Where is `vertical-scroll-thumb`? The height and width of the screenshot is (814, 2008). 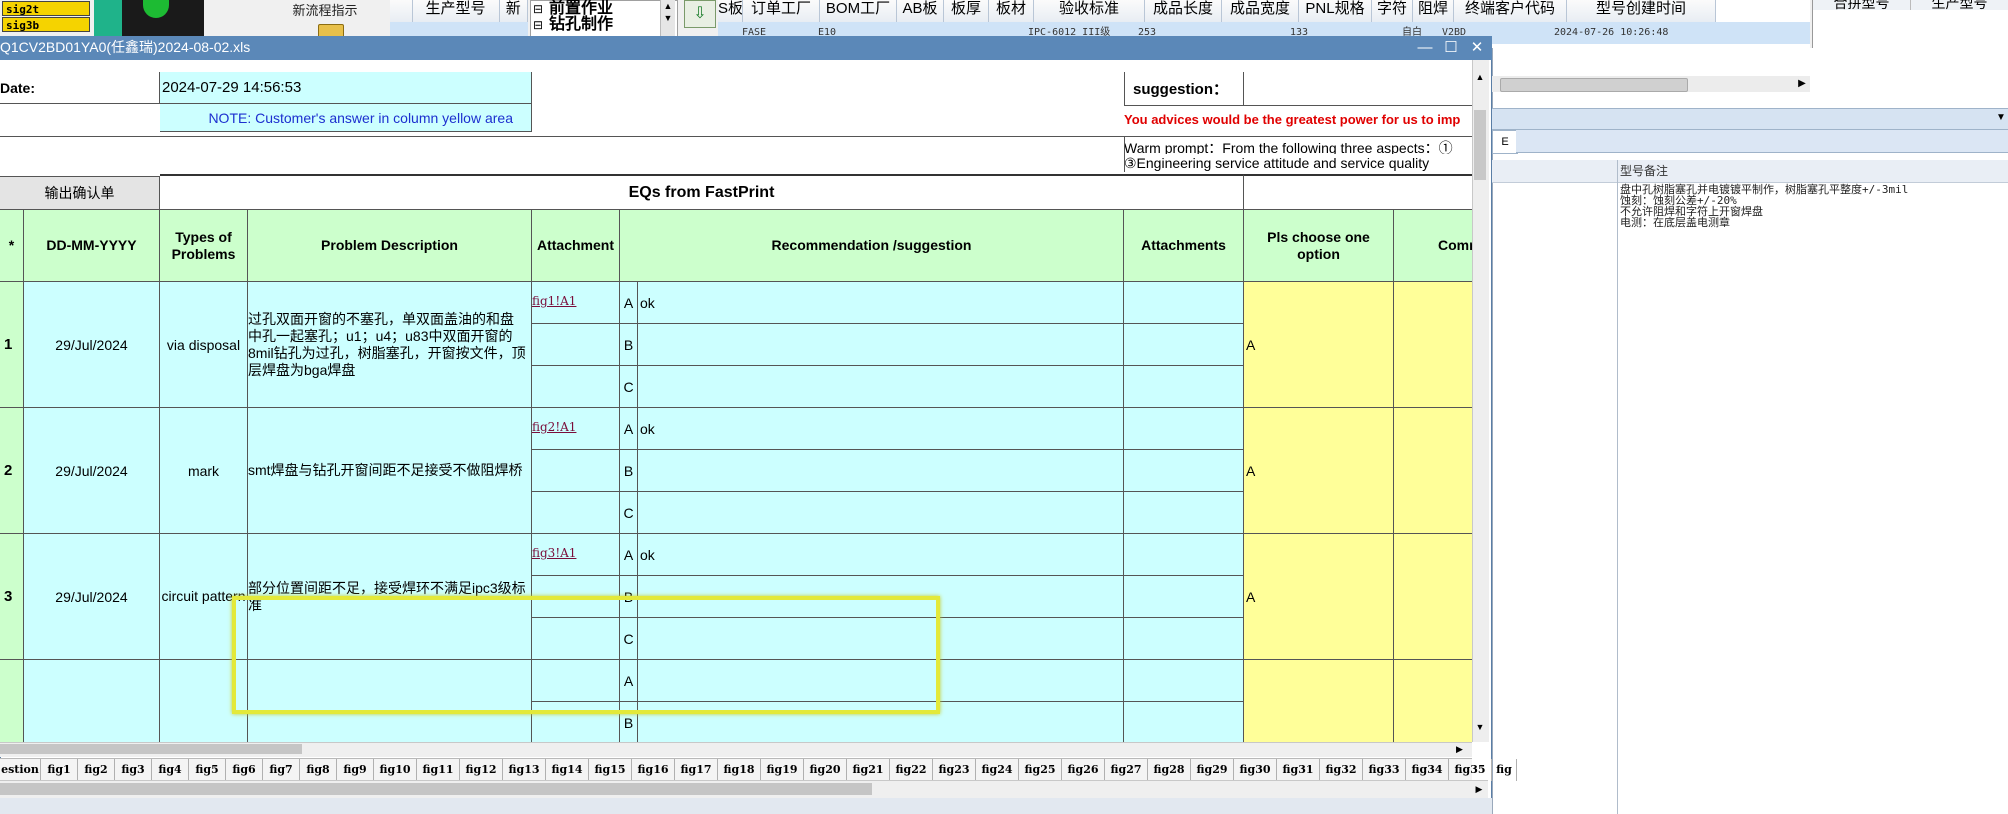
vertical-scroll-thumb is located at coordinates (1480, 145).